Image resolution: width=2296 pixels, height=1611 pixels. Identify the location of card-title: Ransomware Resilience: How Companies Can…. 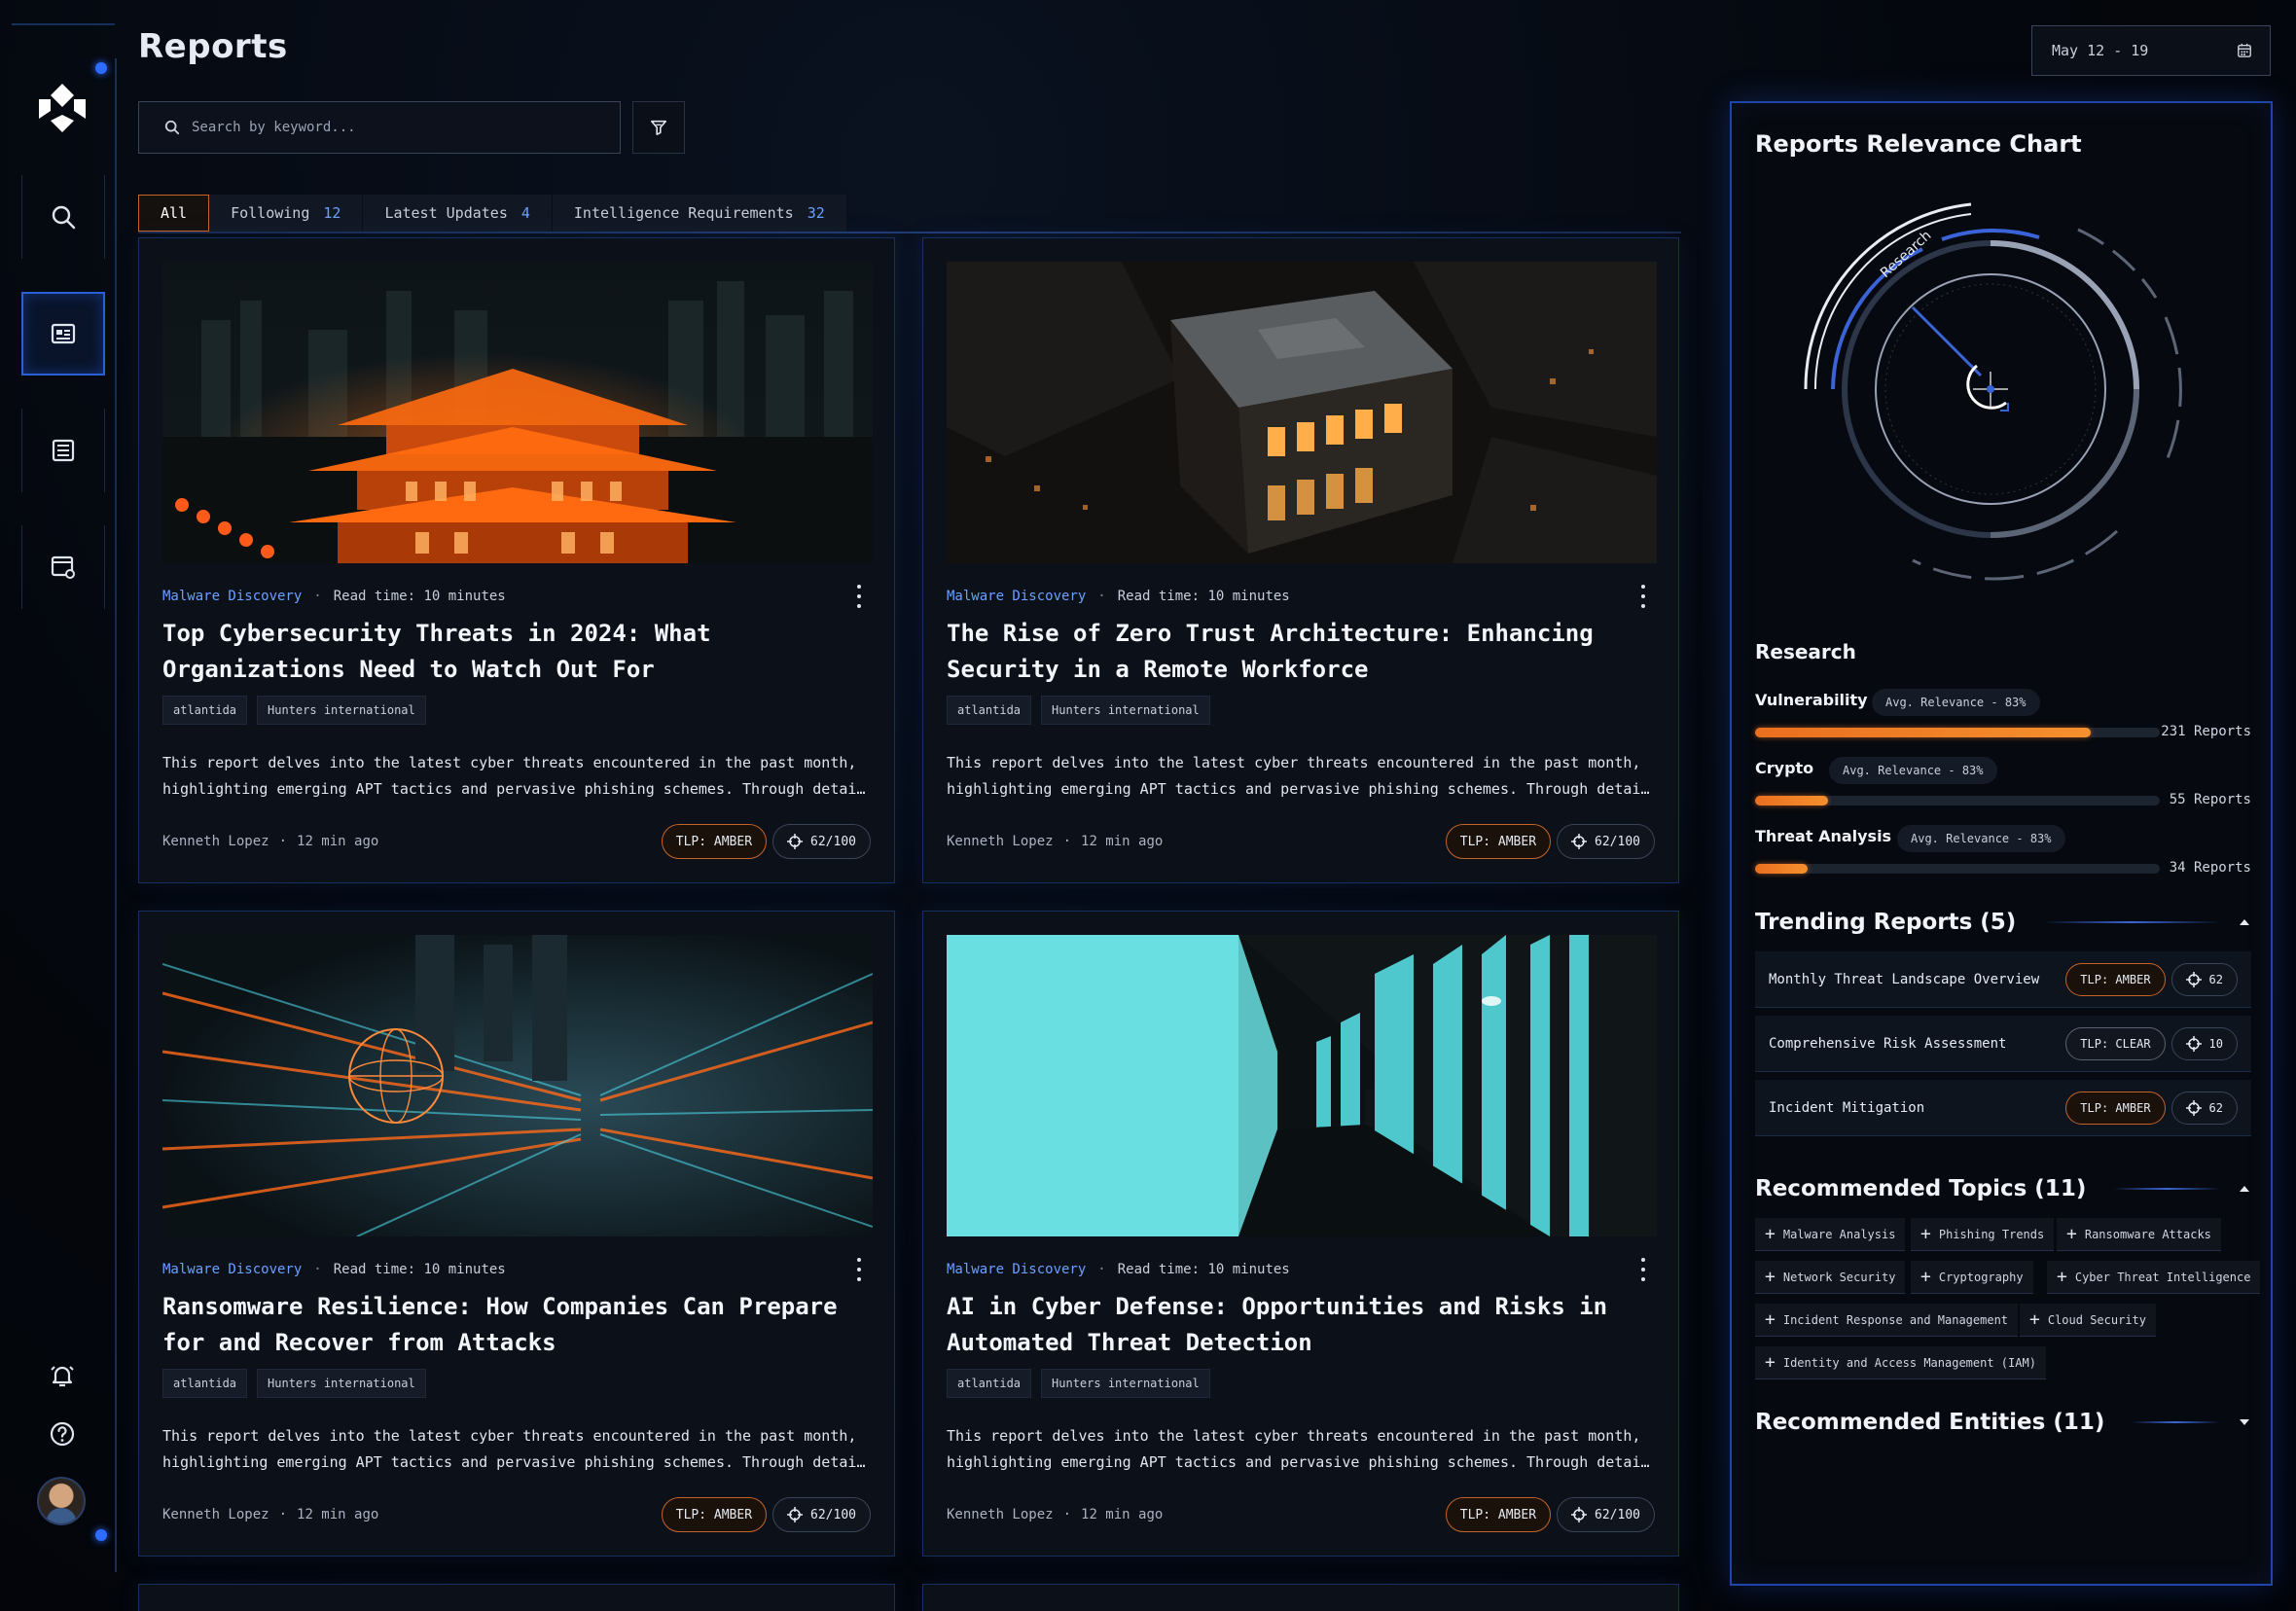
(502, 1325).